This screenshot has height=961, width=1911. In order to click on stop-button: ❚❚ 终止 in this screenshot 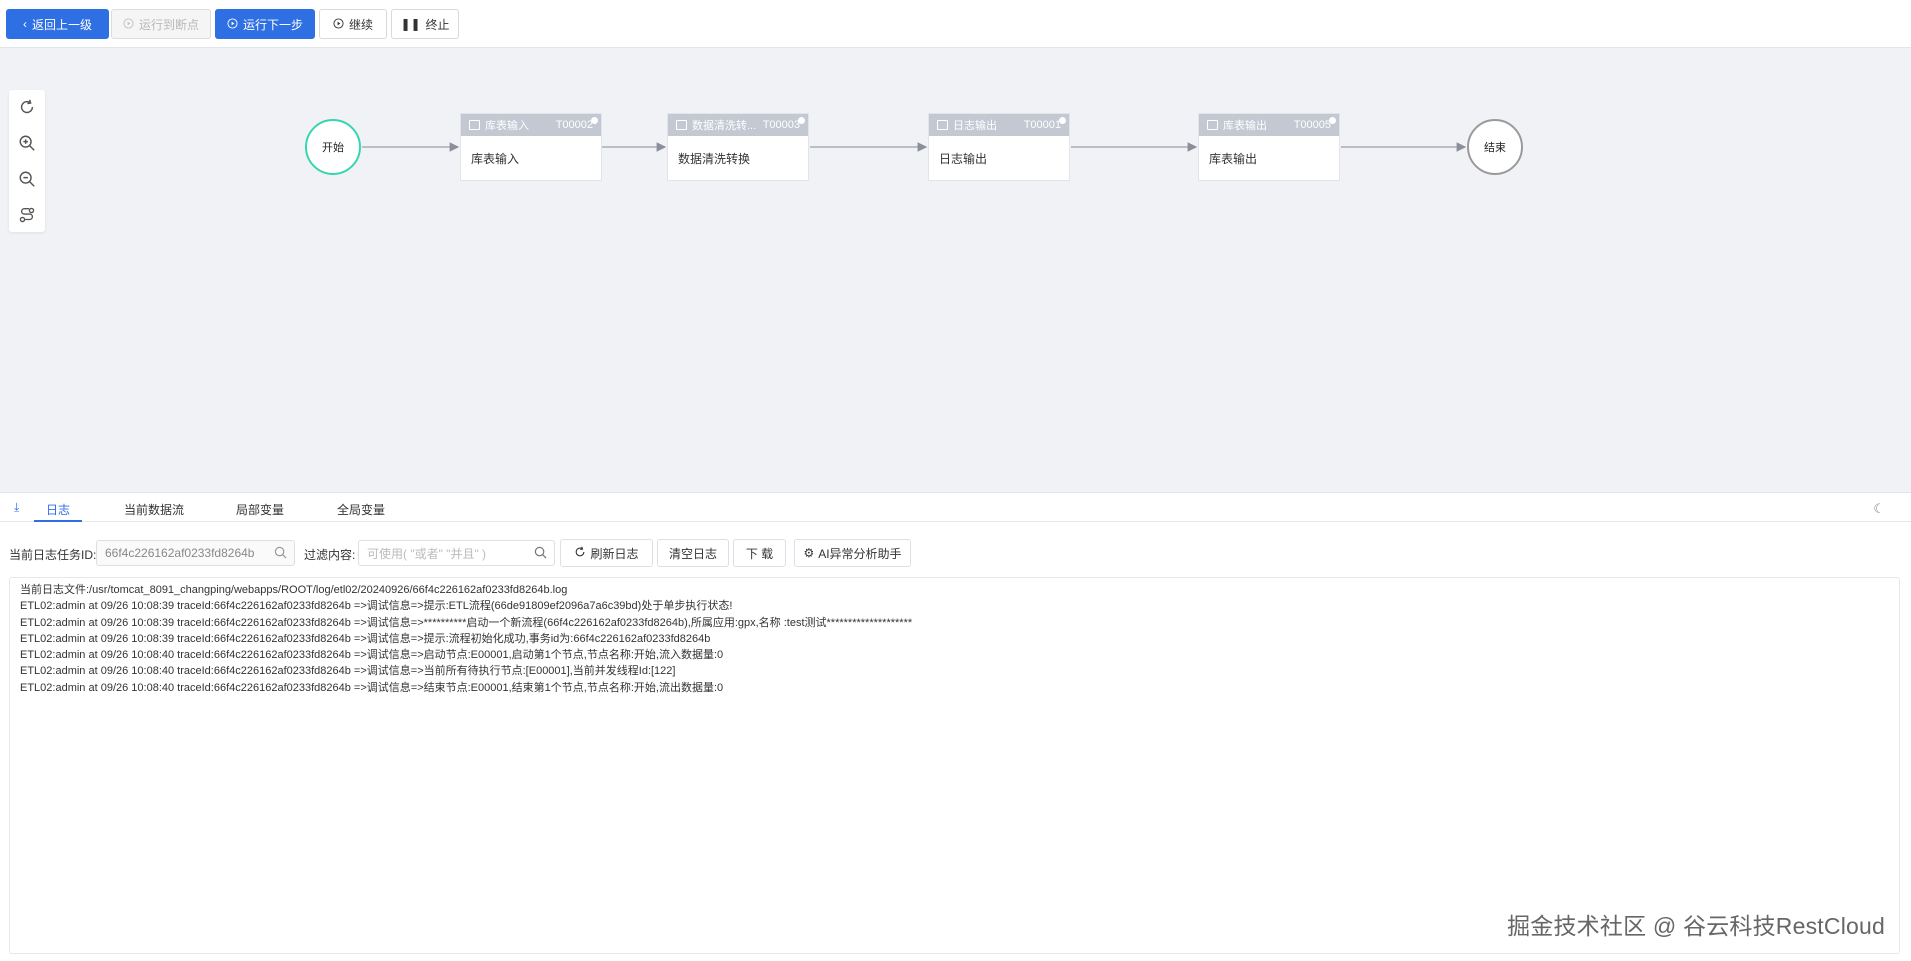, I will do `click(425, 24)`.